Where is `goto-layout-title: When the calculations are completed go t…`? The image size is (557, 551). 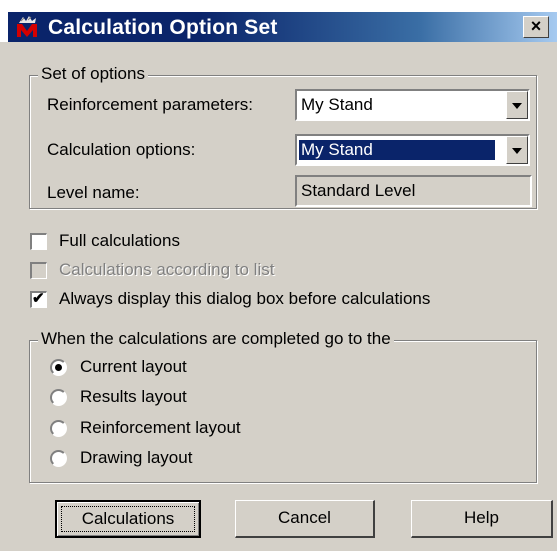
goto-layout-title: When the calculations are completed go t… is located at coordinates (216, 339).